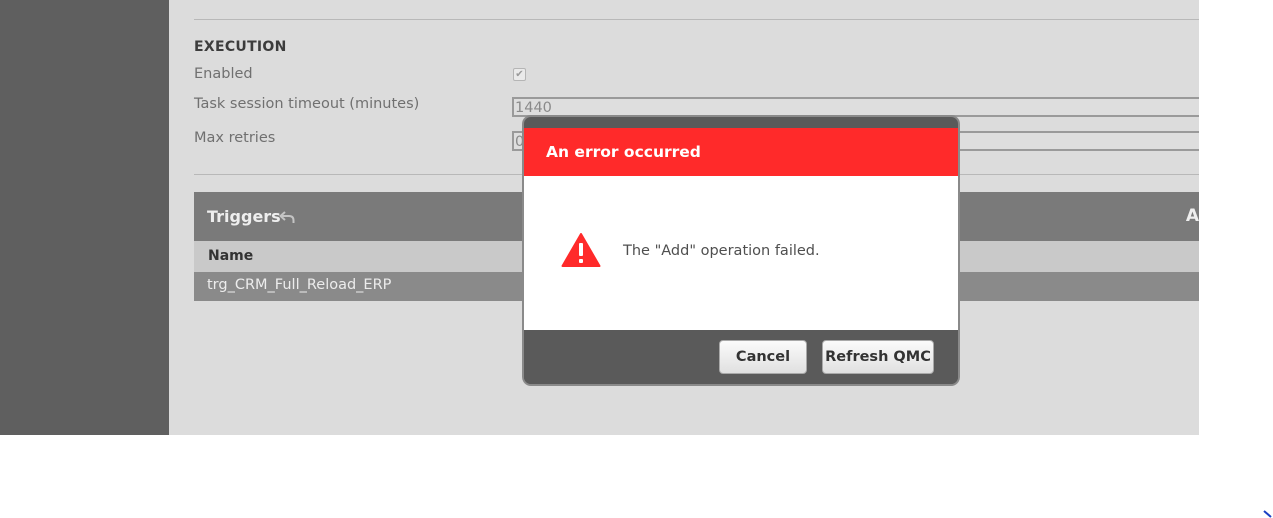 The height and width of the screenshot is (518, 1273). I want to click on column-header-name: Name, so click(230, 256).